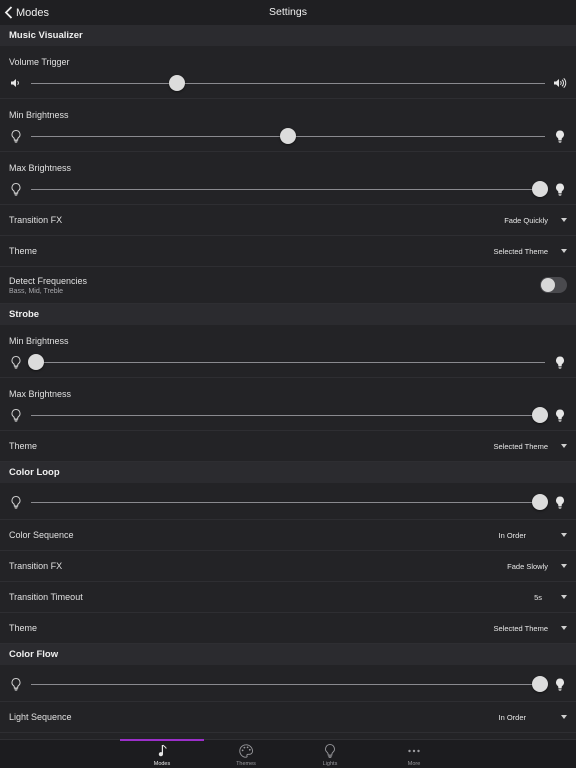 Image resolution: width=576 pixels, height=768 pixels. I want to click on color-loop-transition-fx-label: Transition FX, so click(36, 566).